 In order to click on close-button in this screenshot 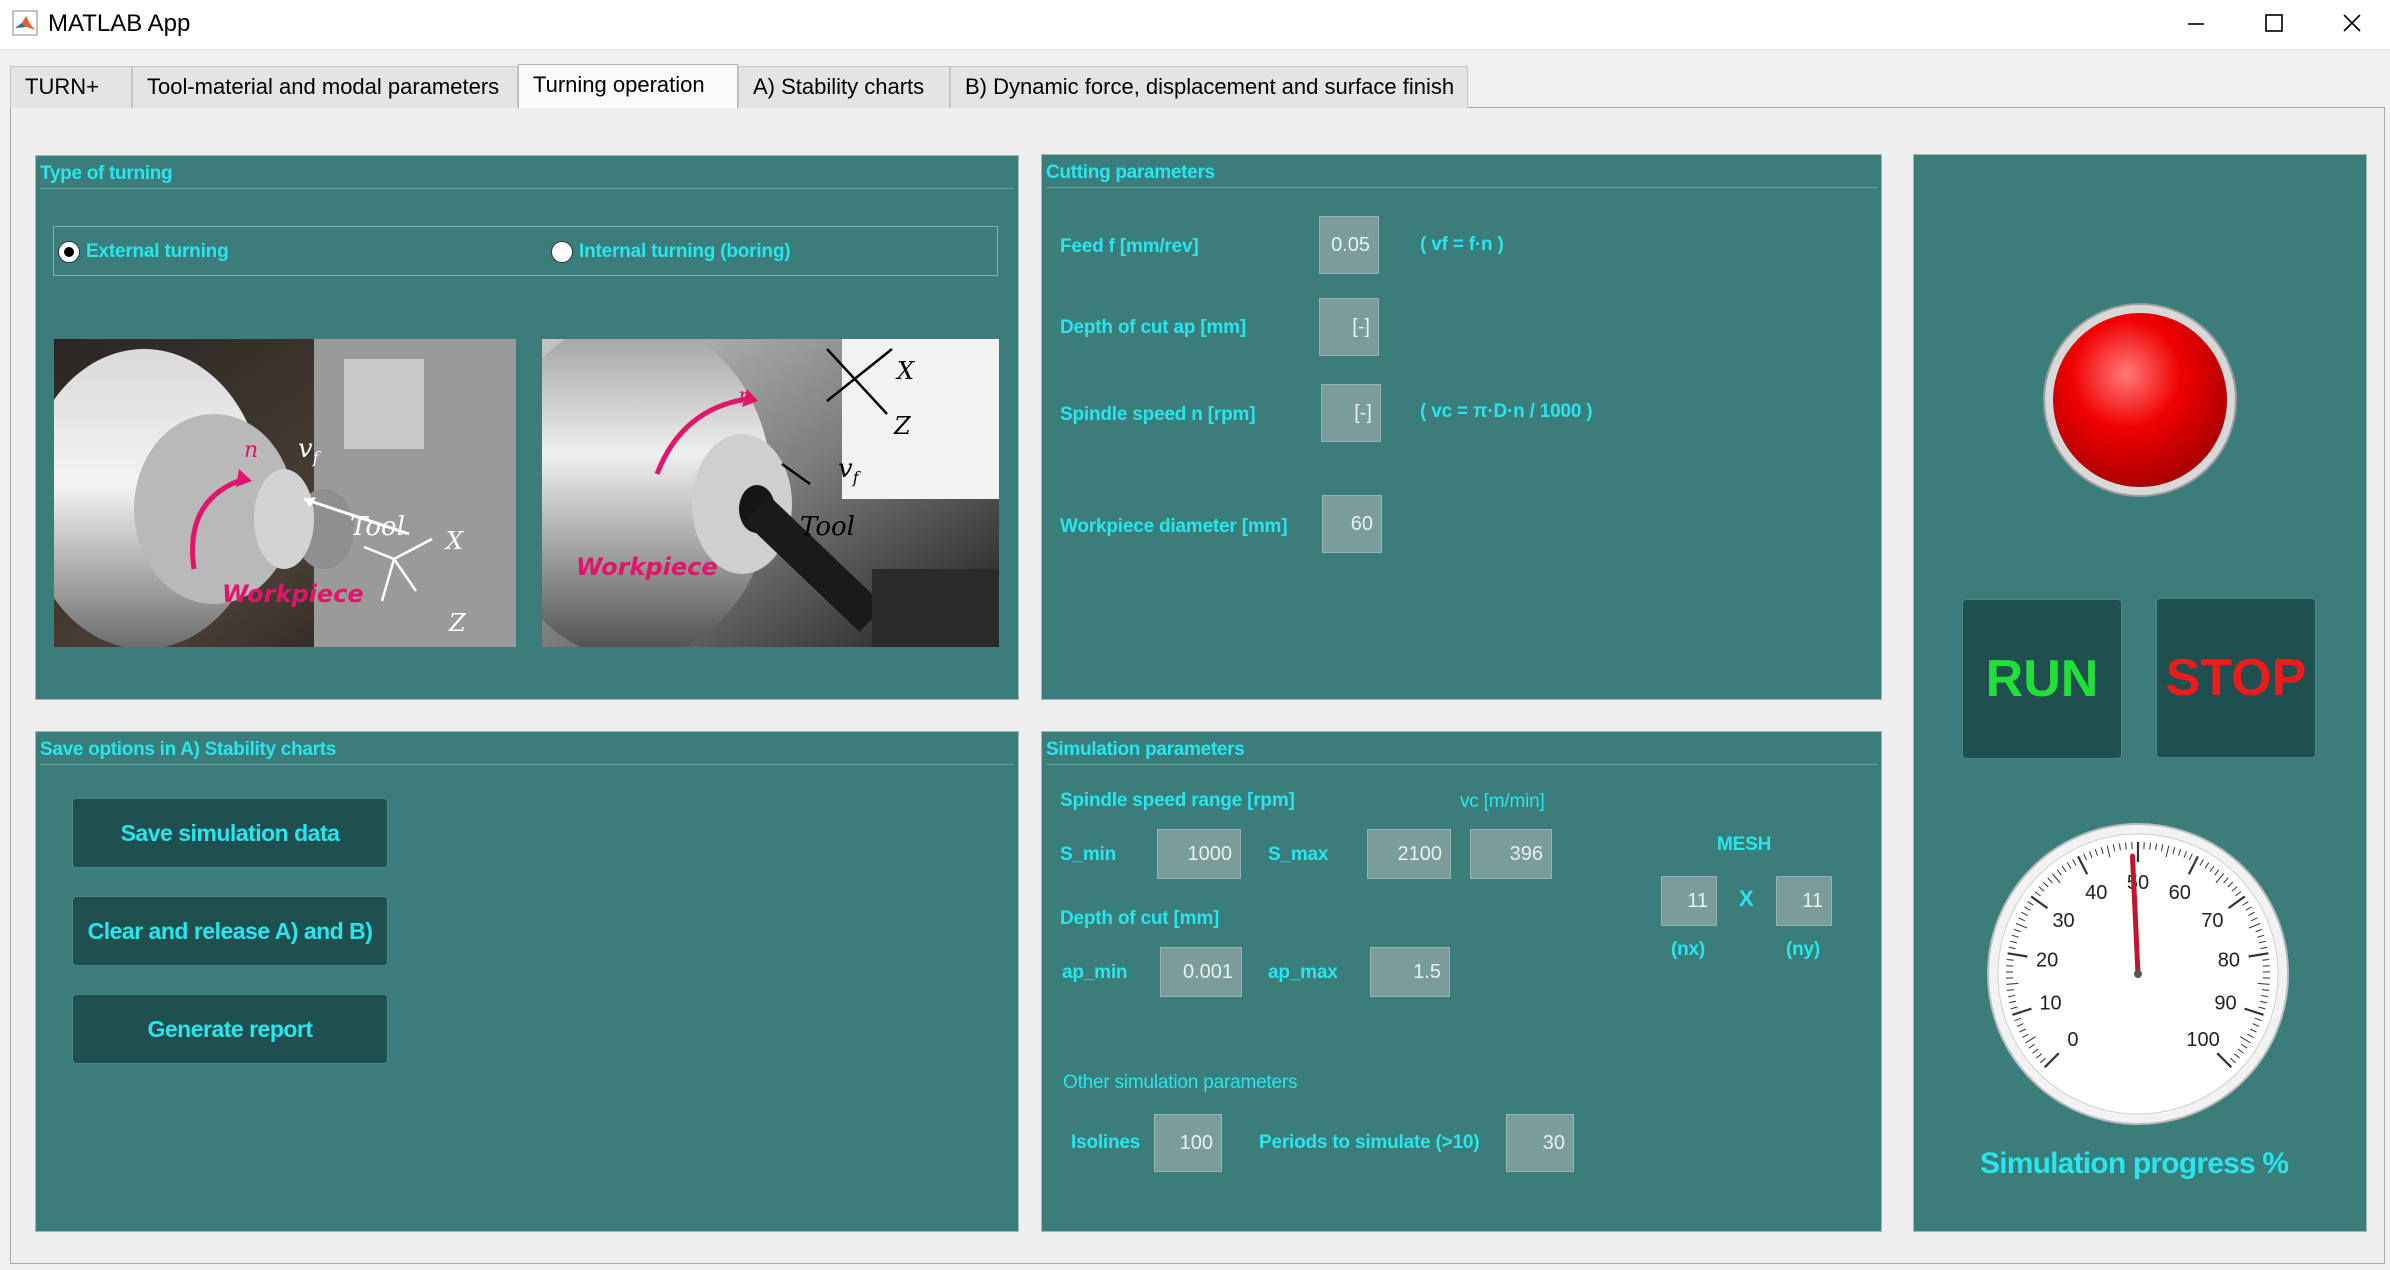, I will do `click(2352, 23)`.